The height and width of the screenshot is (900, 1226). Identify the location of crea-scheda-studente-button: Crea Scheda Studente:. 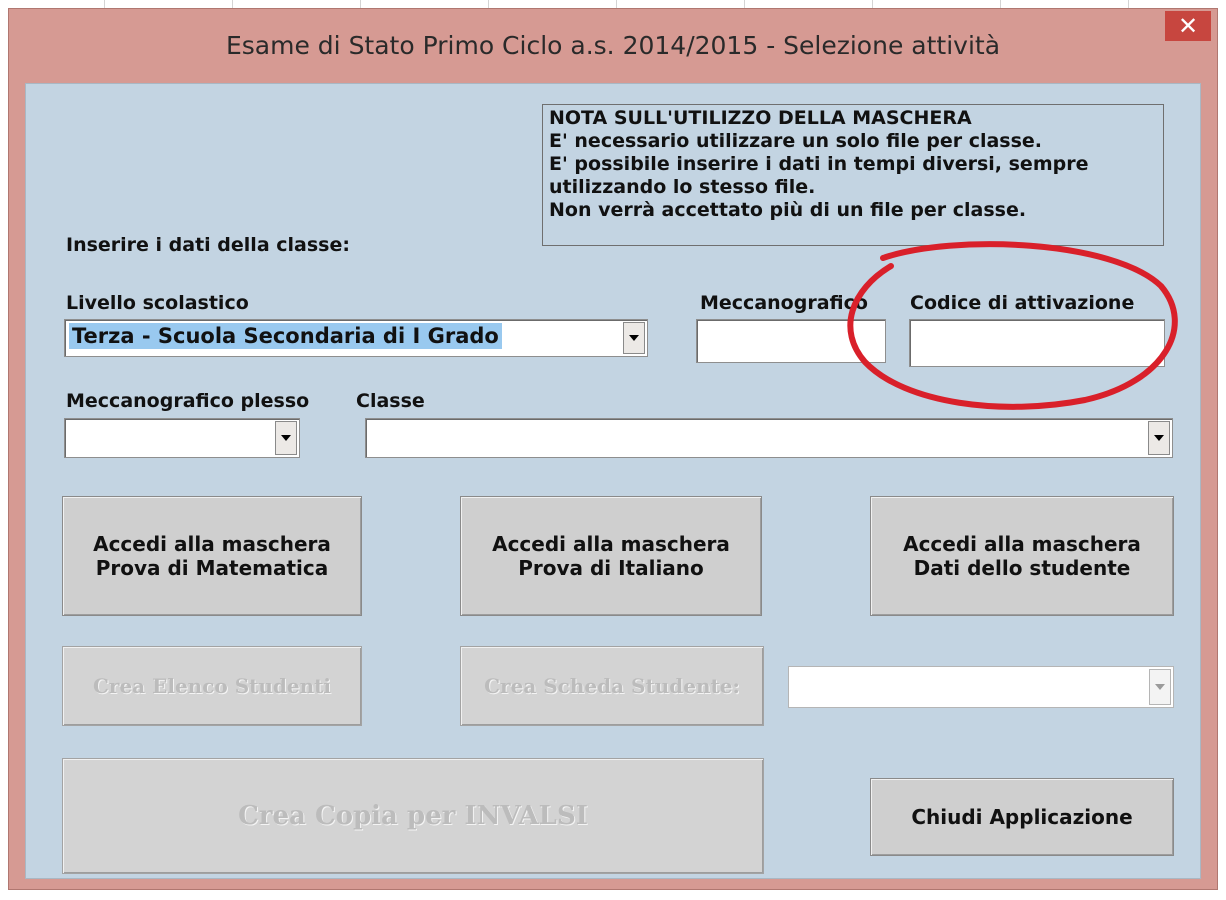
(612, 686).